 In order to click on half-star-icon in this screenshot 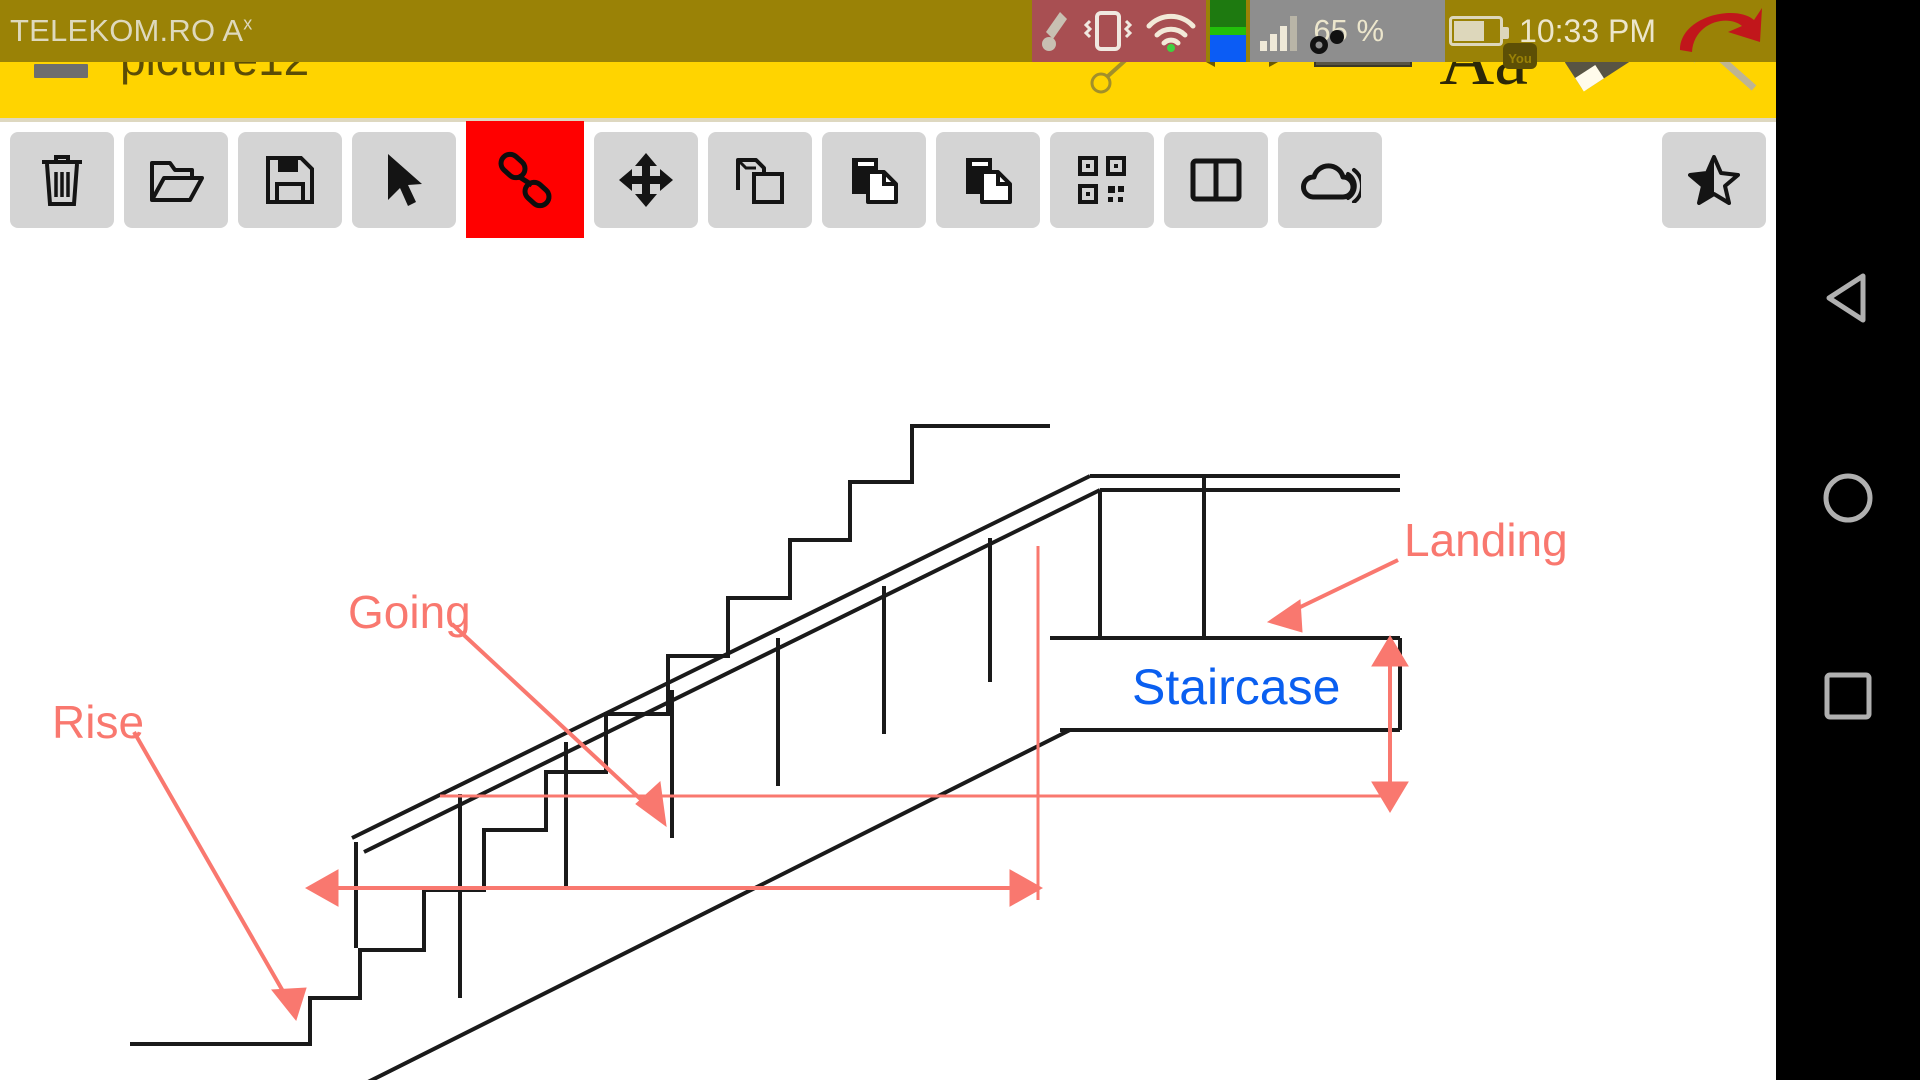, I will do `click(1714, 180)`.